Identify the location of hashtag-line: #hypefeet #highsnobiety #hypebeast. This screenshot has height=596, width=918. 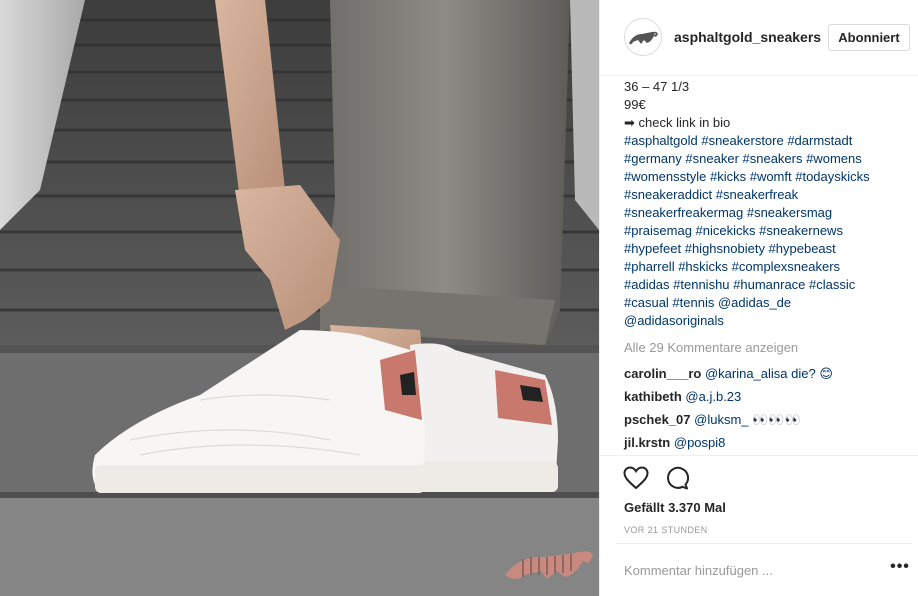
(769, 249).